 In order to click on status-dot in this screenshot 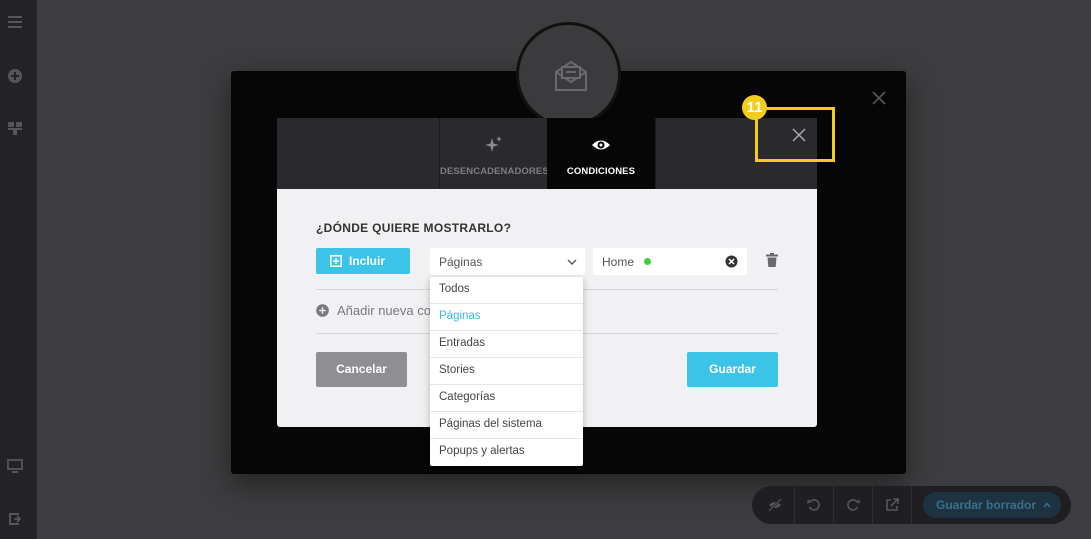, I will do `click(647, 261)`.